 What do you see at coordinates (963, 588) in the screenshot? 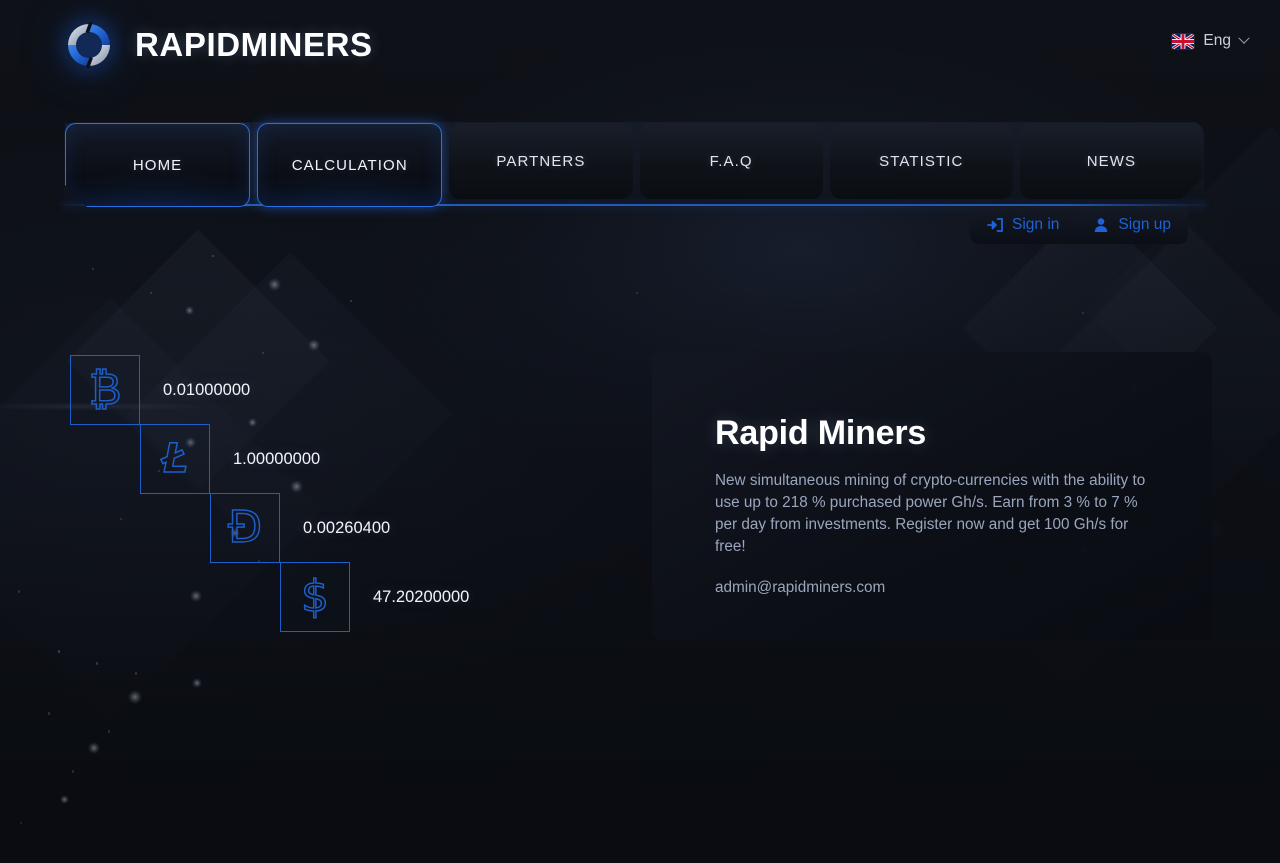
I see `info-panel-email: admin@rapidminers.com` at bounding box center [963, 588].